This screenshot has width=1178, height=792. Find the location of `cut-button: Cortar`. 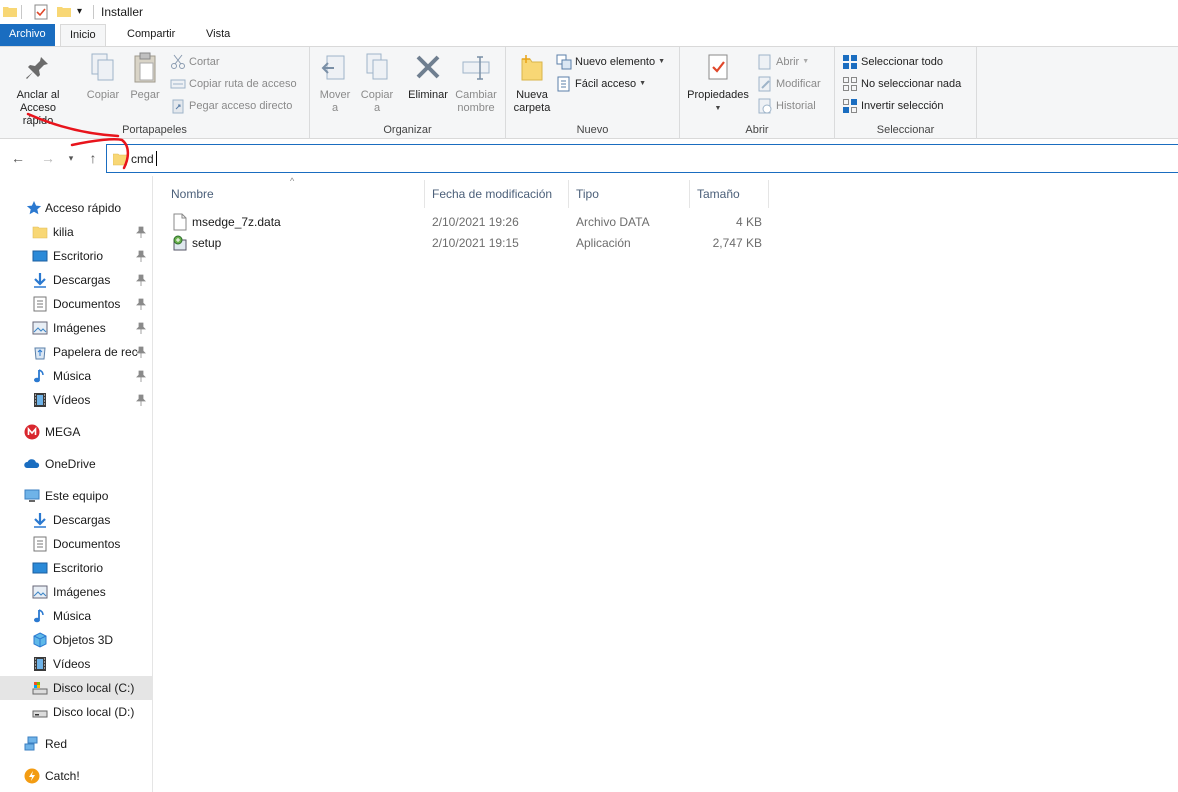

cut-button: Cortar is located at coordinates (195, 63).